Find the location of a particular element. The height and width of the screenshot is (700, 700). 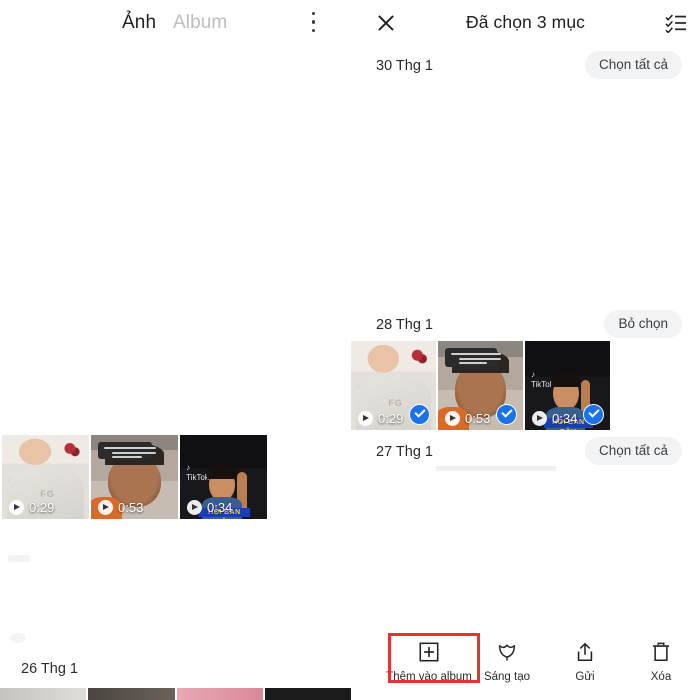

toolbar-label: Gửi is located at coordinates (585, 677).